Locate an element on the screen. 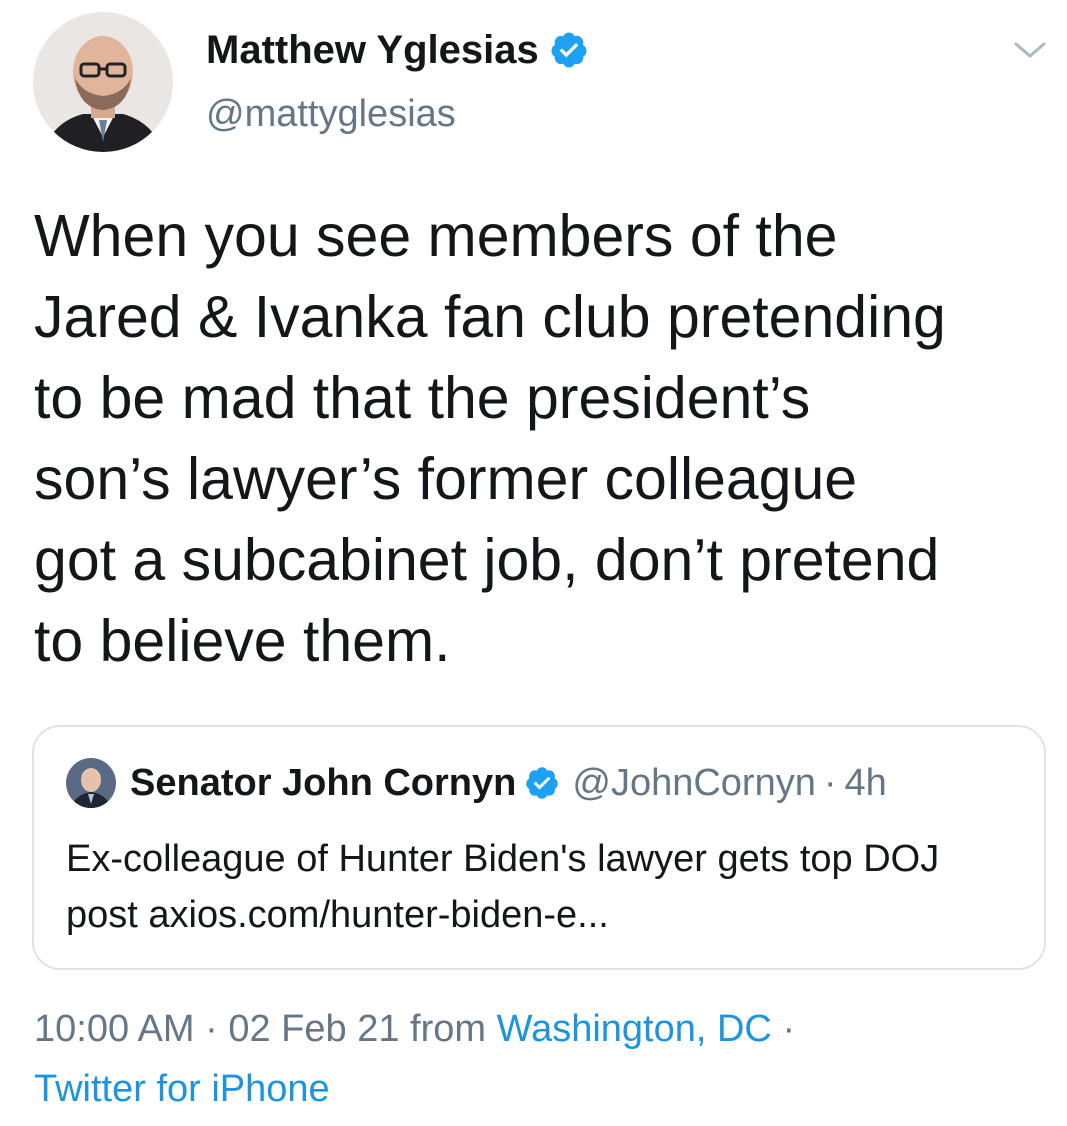  quoted-tweet-time: 4h is located at coordinates (865, 782).